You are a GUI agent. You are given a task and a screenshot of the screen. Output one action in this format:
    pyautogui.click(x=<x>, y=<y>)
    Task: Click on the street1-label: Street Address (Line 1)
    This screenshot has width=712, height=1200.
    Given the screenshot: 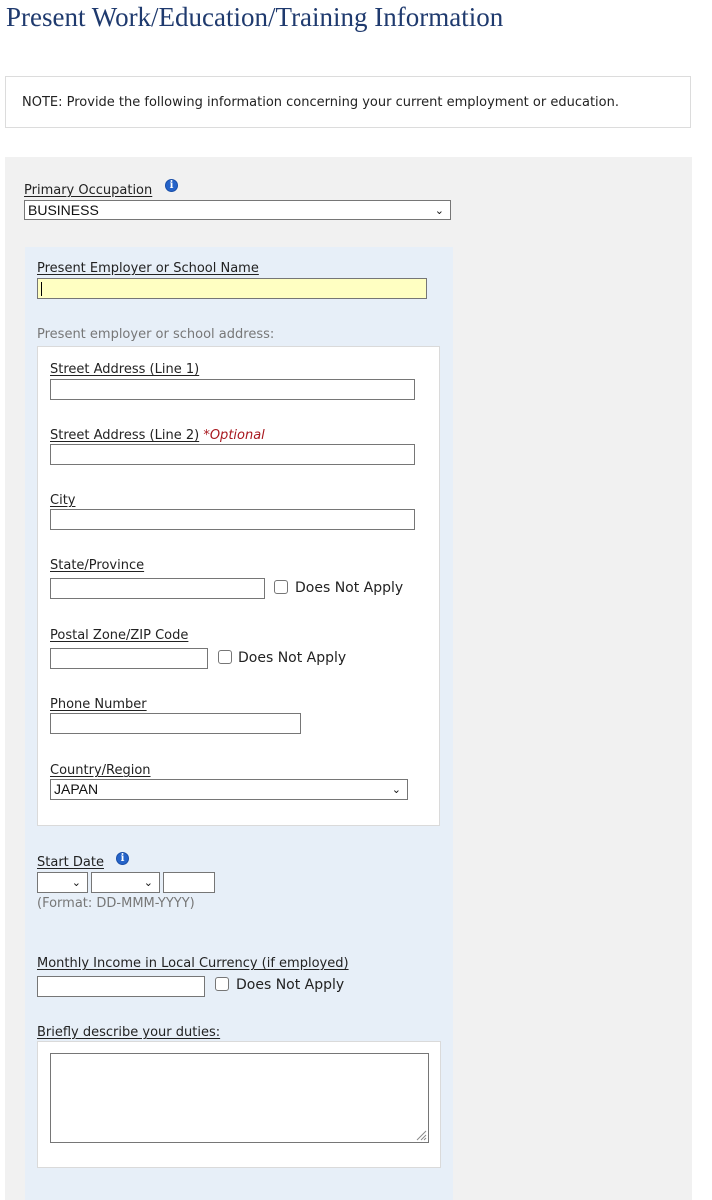 What is the action you would take?
    pyautogui.click(x=125, y=369)
    